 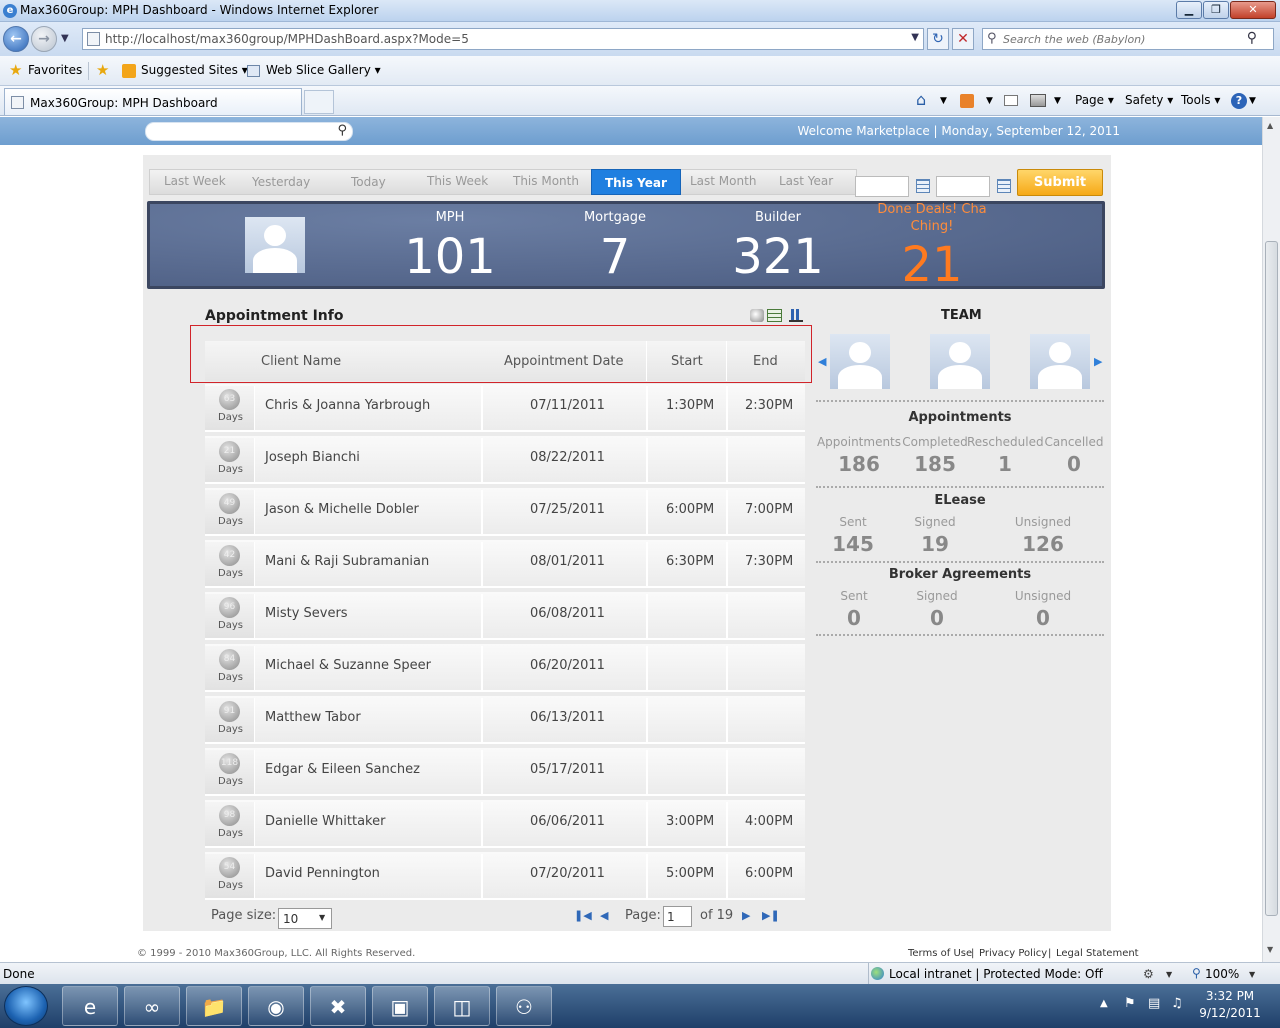 What do you see at coordinates (1200, 100) in the screenshot?
I see `tools-menu: Tools ▾` at bounding box center [1200, 100].